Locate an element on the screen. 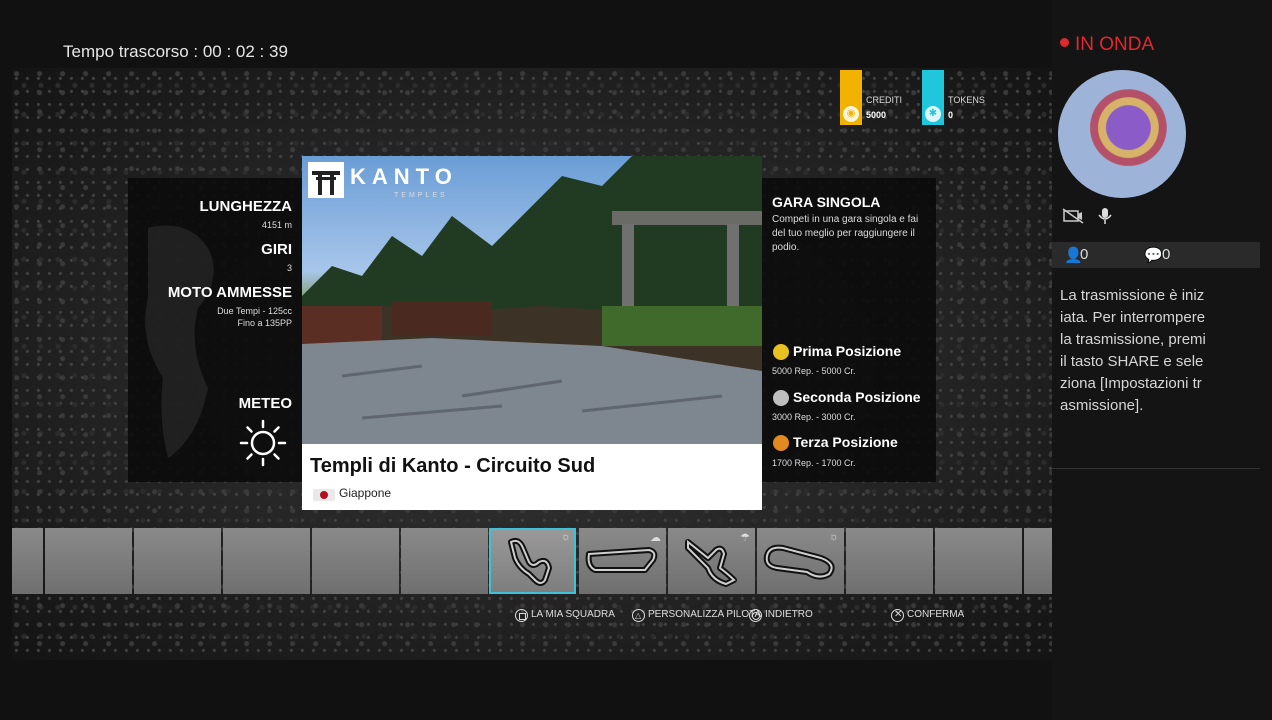  third-position-reward: 1700 Rep. - 1700 Cr. is located at coordinates (814, 463).